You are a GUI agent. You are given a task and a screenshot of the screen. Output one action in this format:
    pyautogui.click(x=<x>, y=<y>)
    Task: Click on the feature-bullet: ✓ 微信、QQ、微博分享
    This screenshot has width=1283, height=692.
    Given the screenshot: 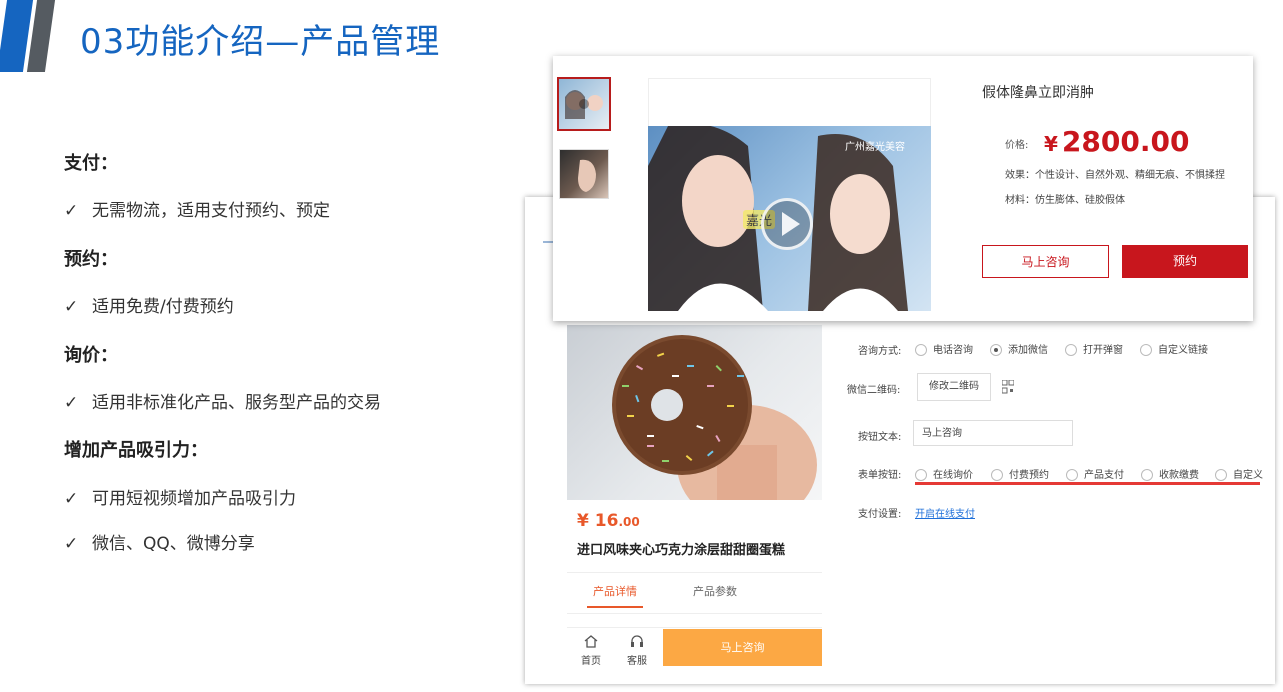 What is the action you would take?
    pyautogui.click(x=159, y=541)
    